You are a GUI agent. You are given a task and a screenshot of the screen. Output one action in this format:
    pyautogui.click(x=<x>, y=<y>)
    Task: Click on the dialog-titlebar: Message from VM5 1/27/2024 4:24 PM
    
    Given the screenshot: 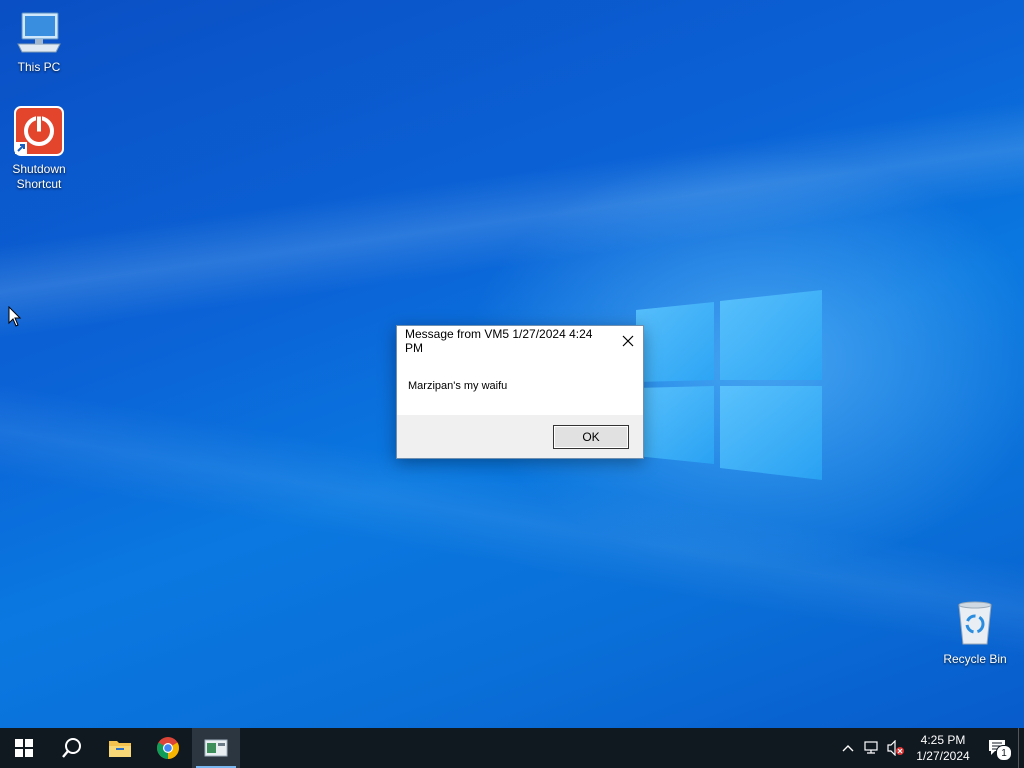 What is the action you would take?
    pyautogui.click(x=520, y=341)
    